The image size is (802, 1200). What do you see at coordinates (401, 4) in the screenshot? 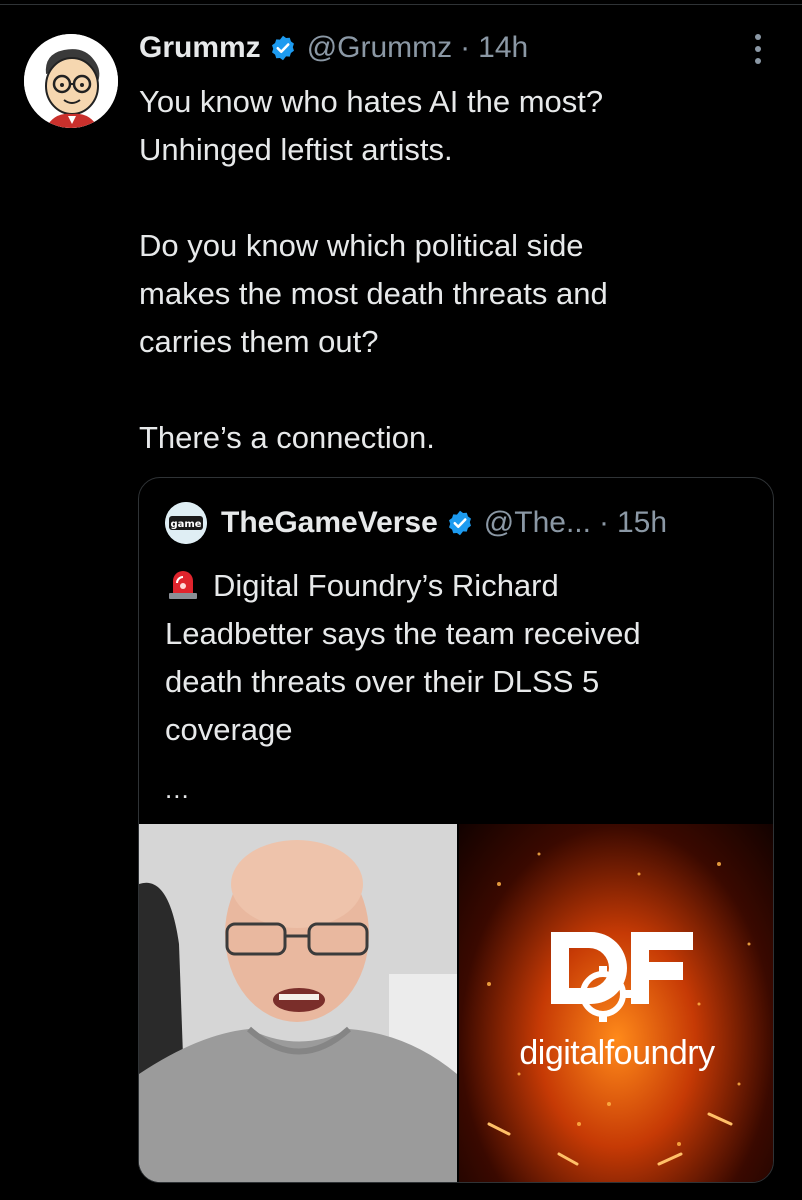
I see `top-divider` at bounding box center [401, 4].